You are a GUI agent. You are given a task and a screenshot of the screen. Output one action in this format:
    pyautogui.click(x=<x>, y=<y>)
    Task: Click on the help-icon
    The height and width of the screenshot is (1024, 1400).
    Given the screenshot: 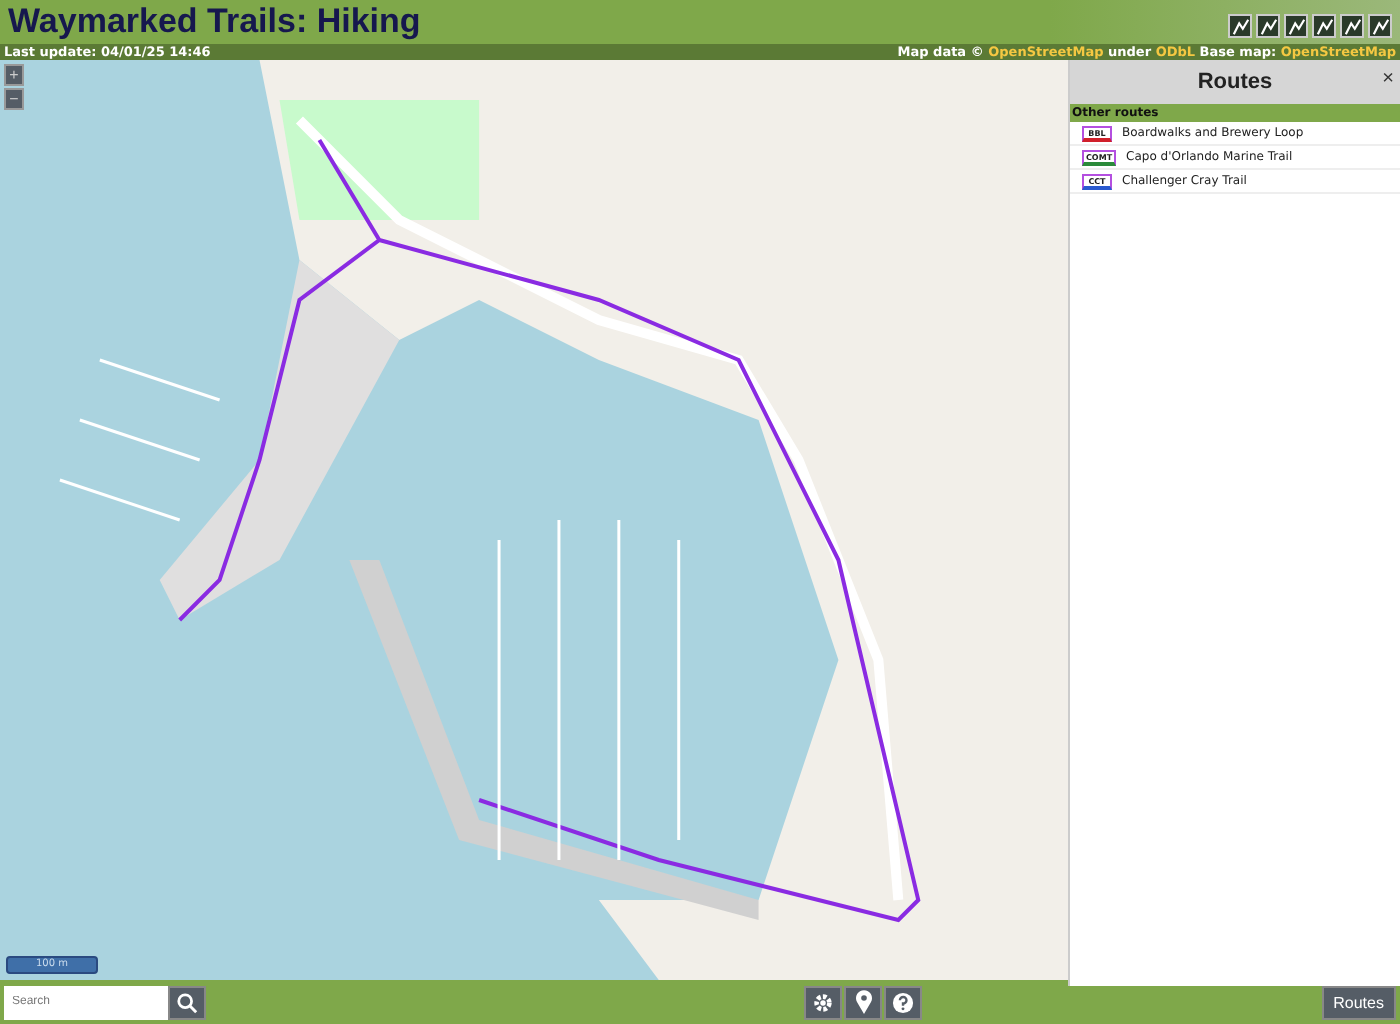 What is the action you would take?
    pyautogui.click(x=903, y=1002)
    